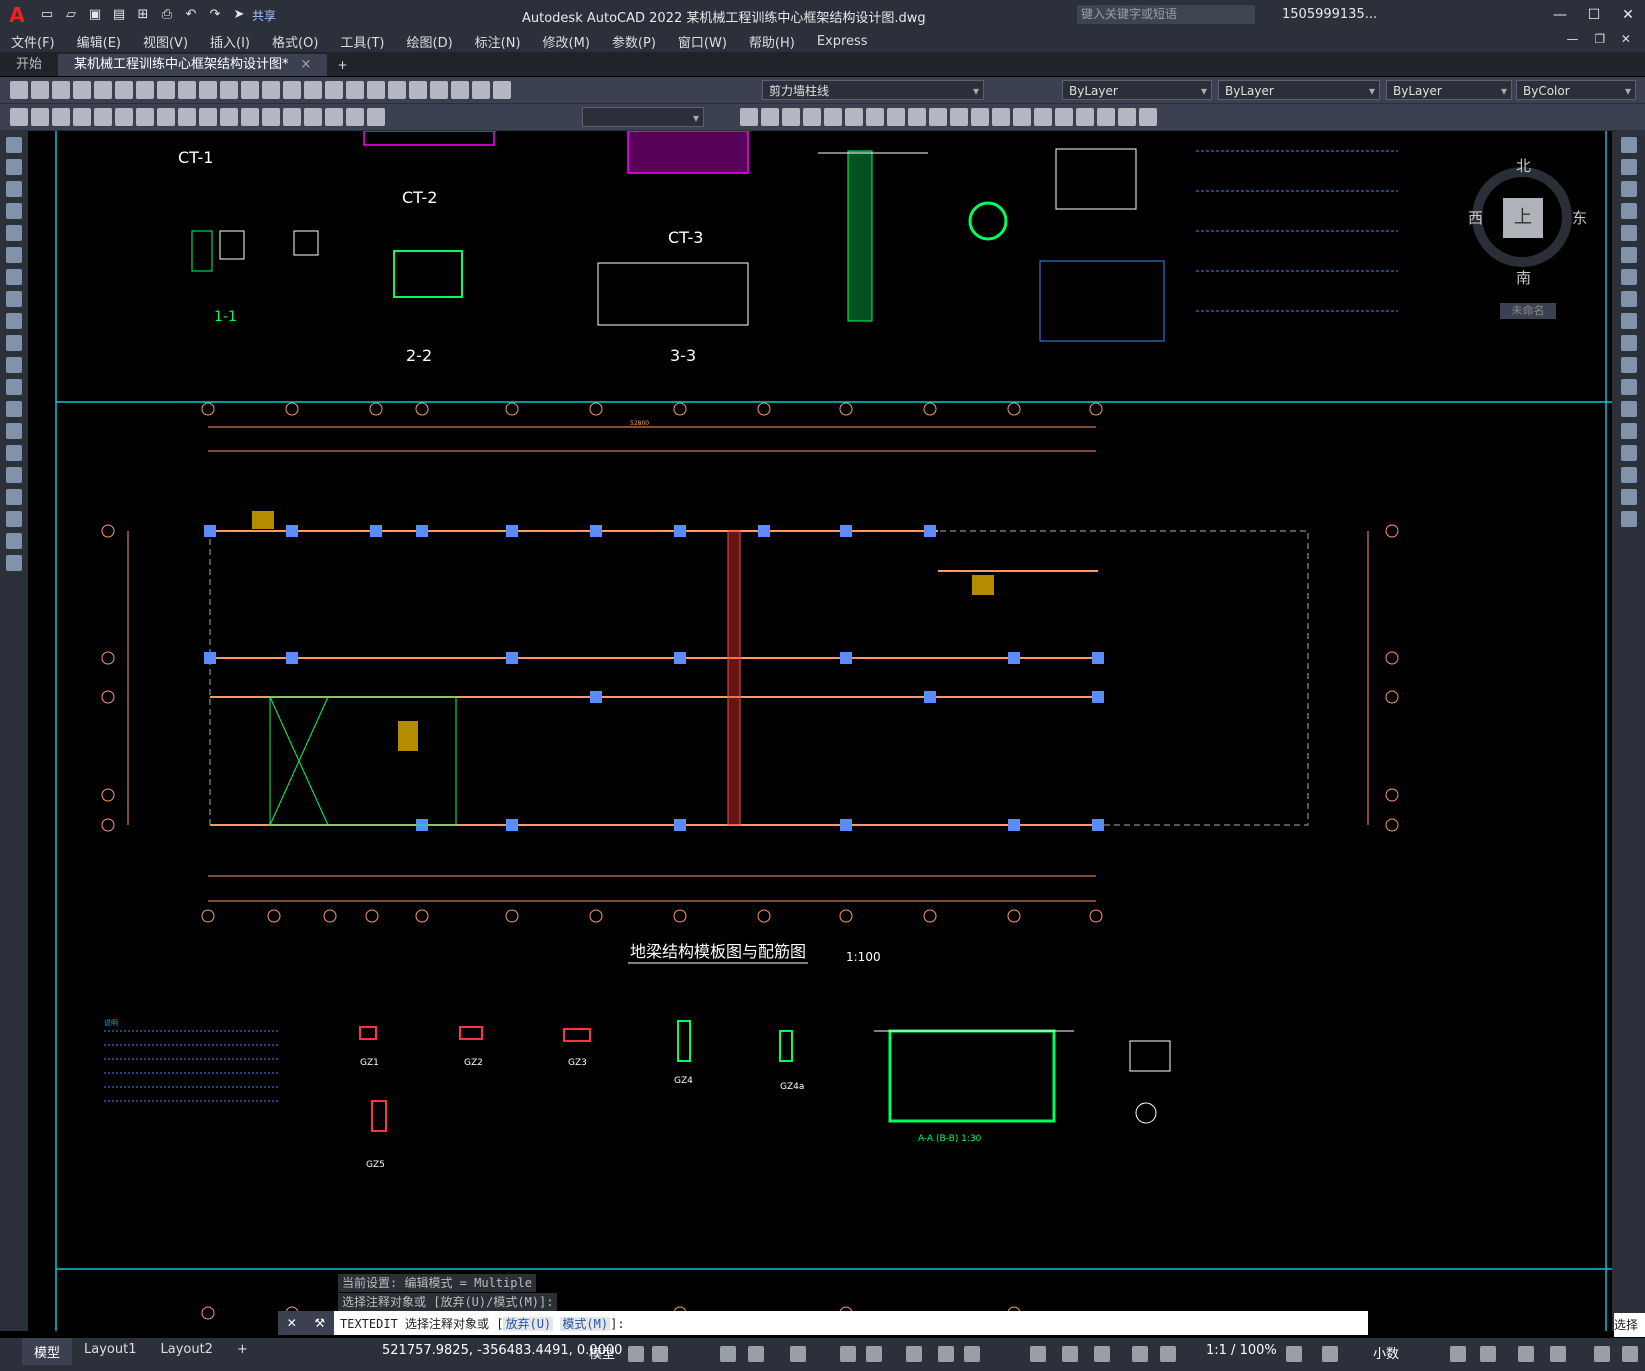  I want to click on dim-update-icon, so click(376, 117).